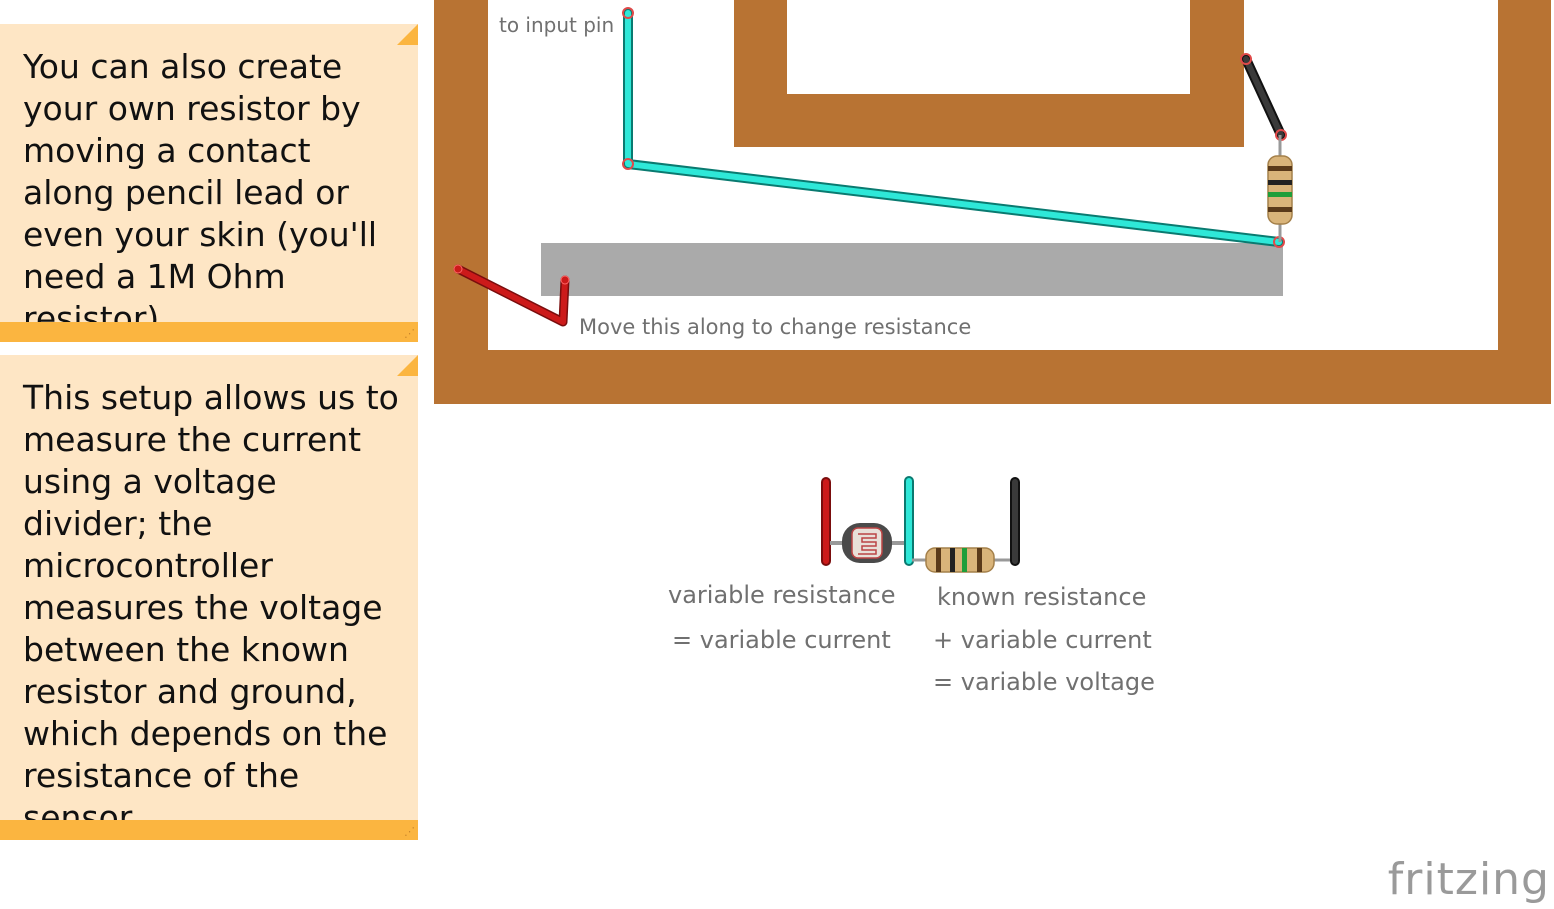 The height and width of the screenshot is (909, 1554). Describe the element at coordinates (556, 25) in the screenshot. I see `input-pin-label: to input pin` at that location.